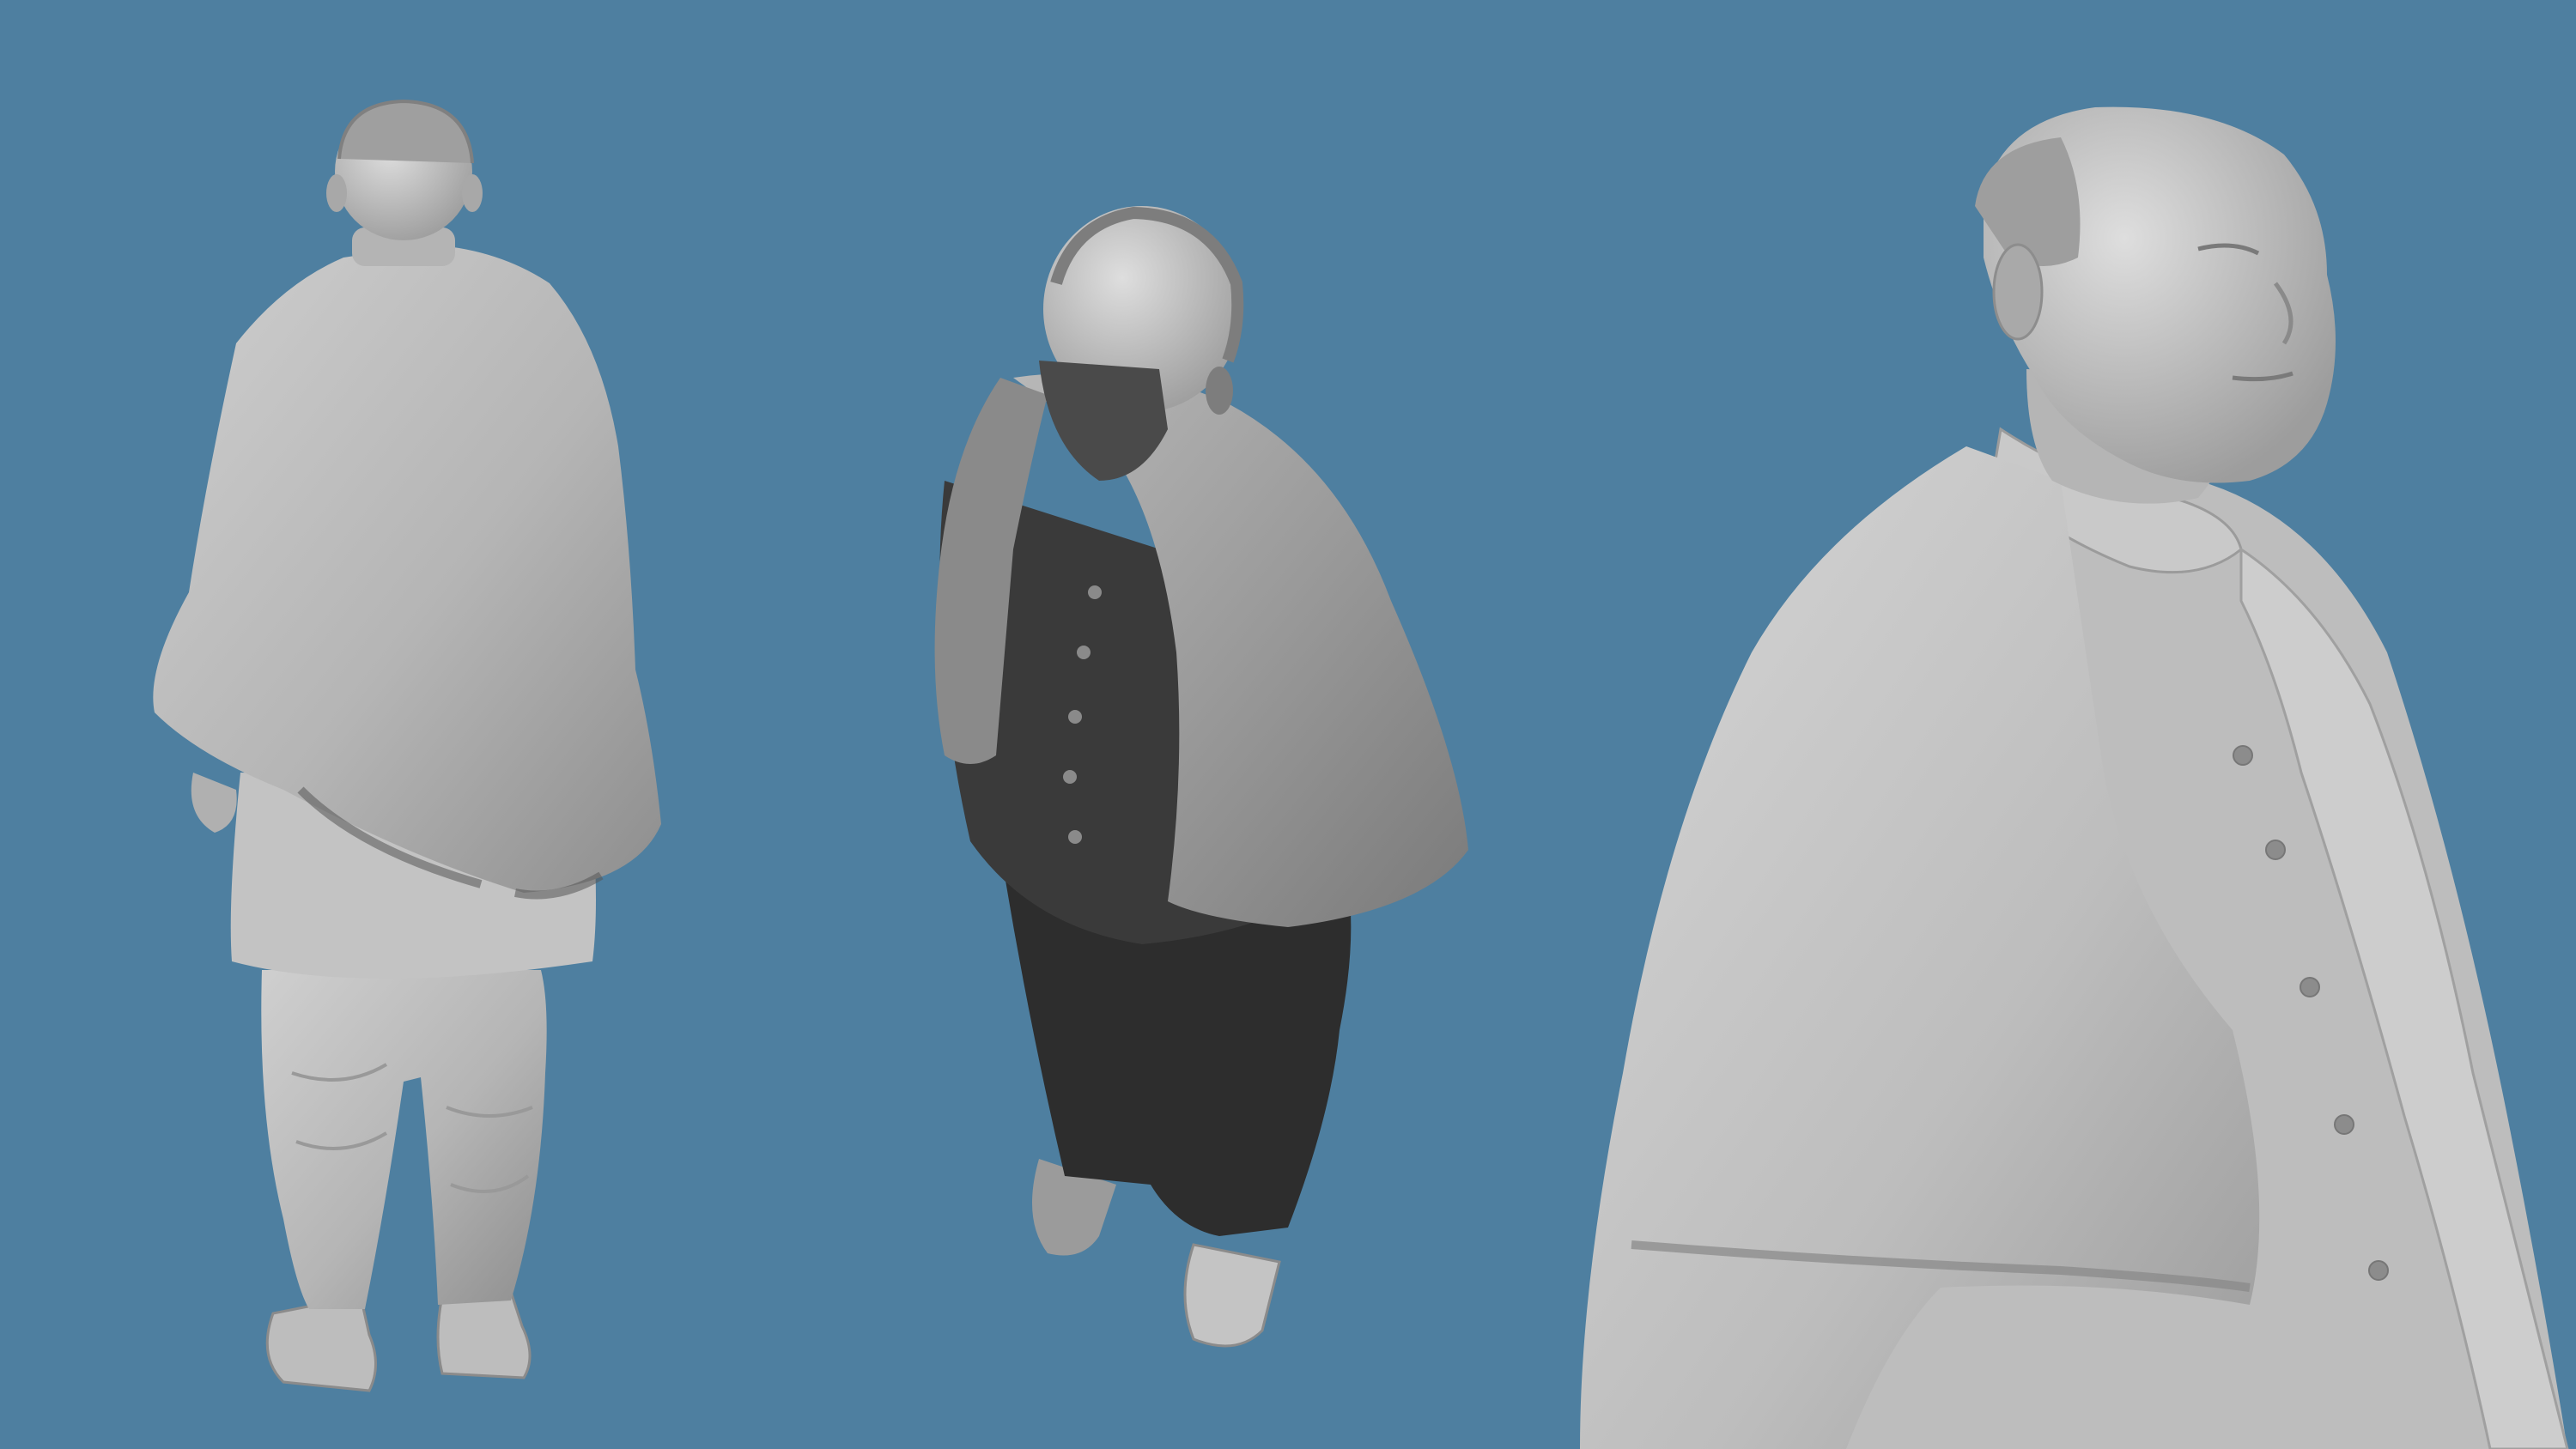 This screenshot has width=2576, height=1449. I want to click on back-right-ear, so click(472, 193).